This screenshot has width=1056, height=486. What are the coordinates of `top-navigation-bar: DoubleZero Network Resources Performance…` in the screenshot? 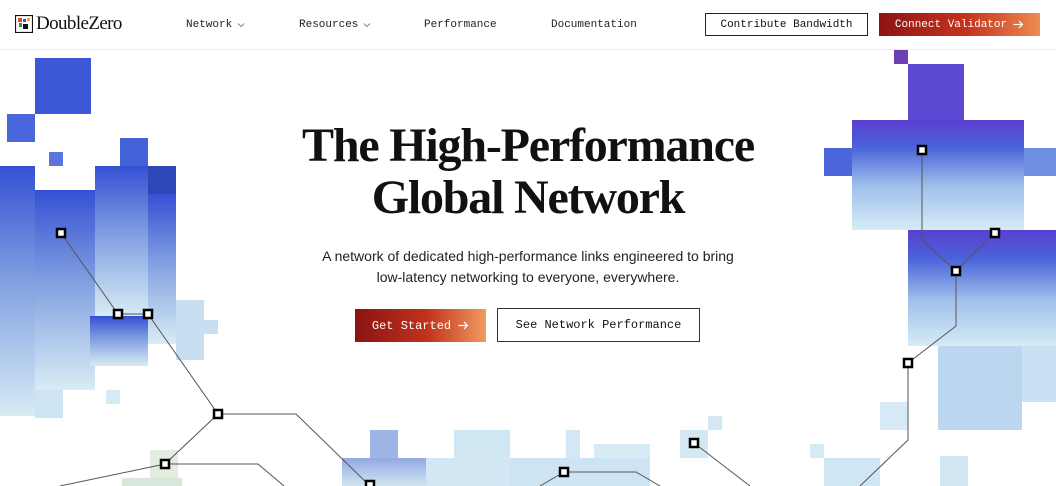 It's located at (528, 25).